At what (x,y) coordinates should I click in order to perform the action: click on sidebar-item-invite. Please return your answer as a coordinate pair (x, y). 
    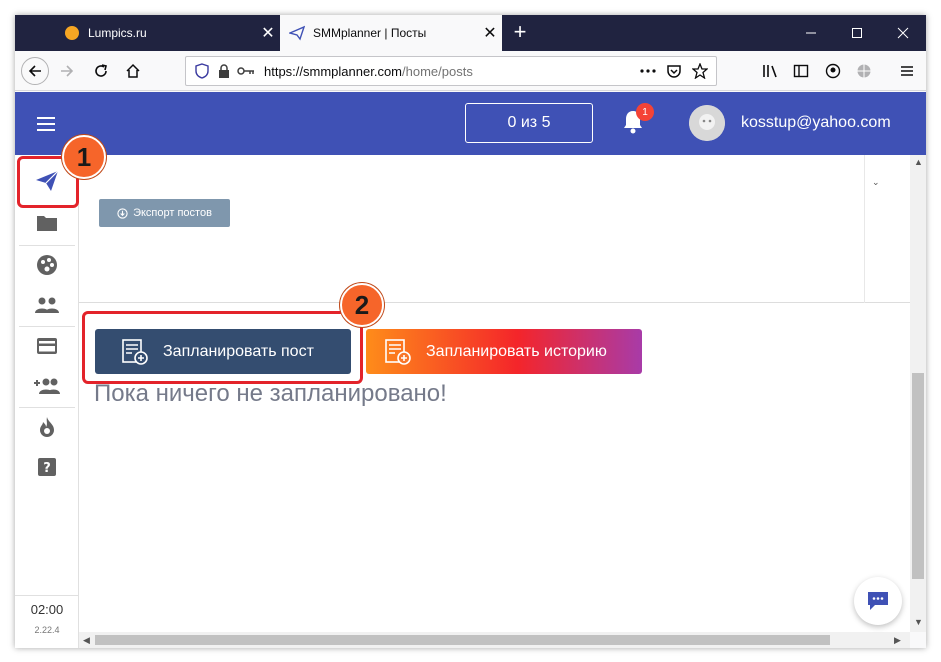
    Looking at the image, I should click on (47, 386).